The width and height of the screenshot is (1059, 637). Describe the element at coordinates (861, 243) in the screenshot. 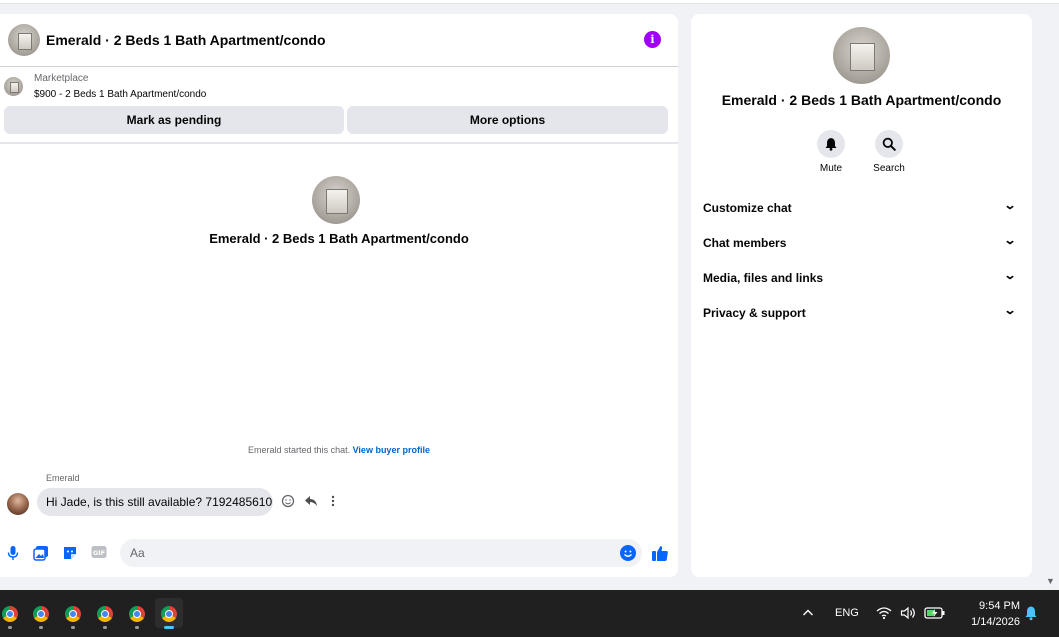

I see `section-chat-members: Chat members ⌄` at that location.